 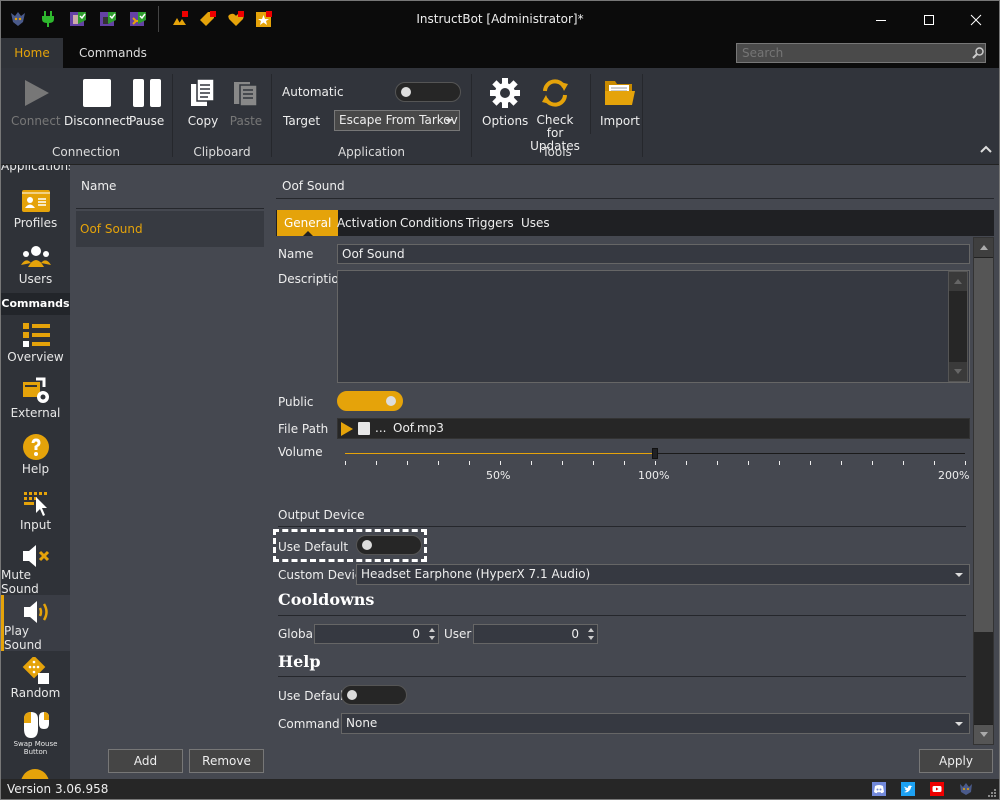 I want to click on close-button, so click(x=976, y=19).